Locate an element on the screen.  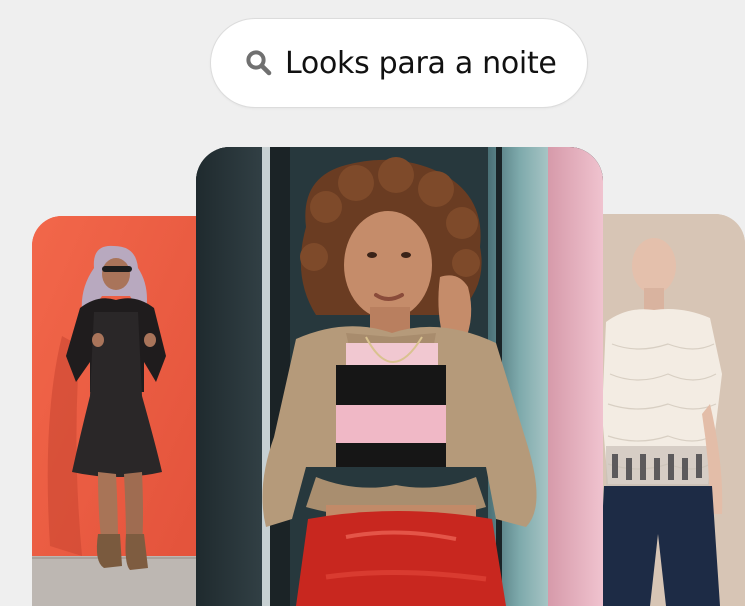
search-bar: Looks para a noite is located at coordinates (399, 63).